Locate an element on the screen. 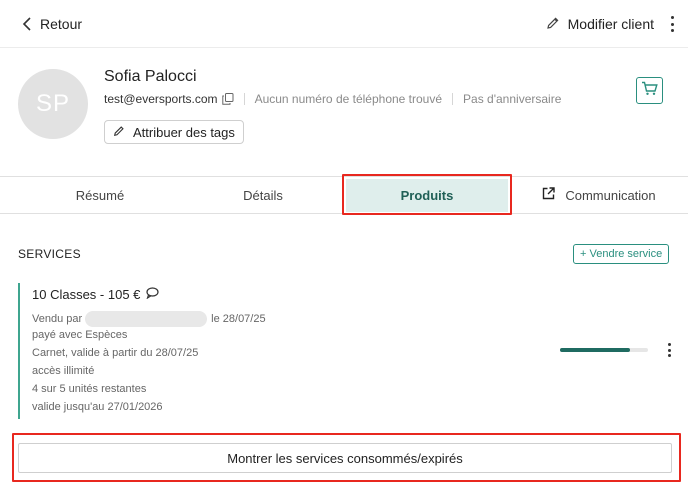 This screenshot has height=489, width=688. usage-progress-bar is located at coordinates (604, 350).